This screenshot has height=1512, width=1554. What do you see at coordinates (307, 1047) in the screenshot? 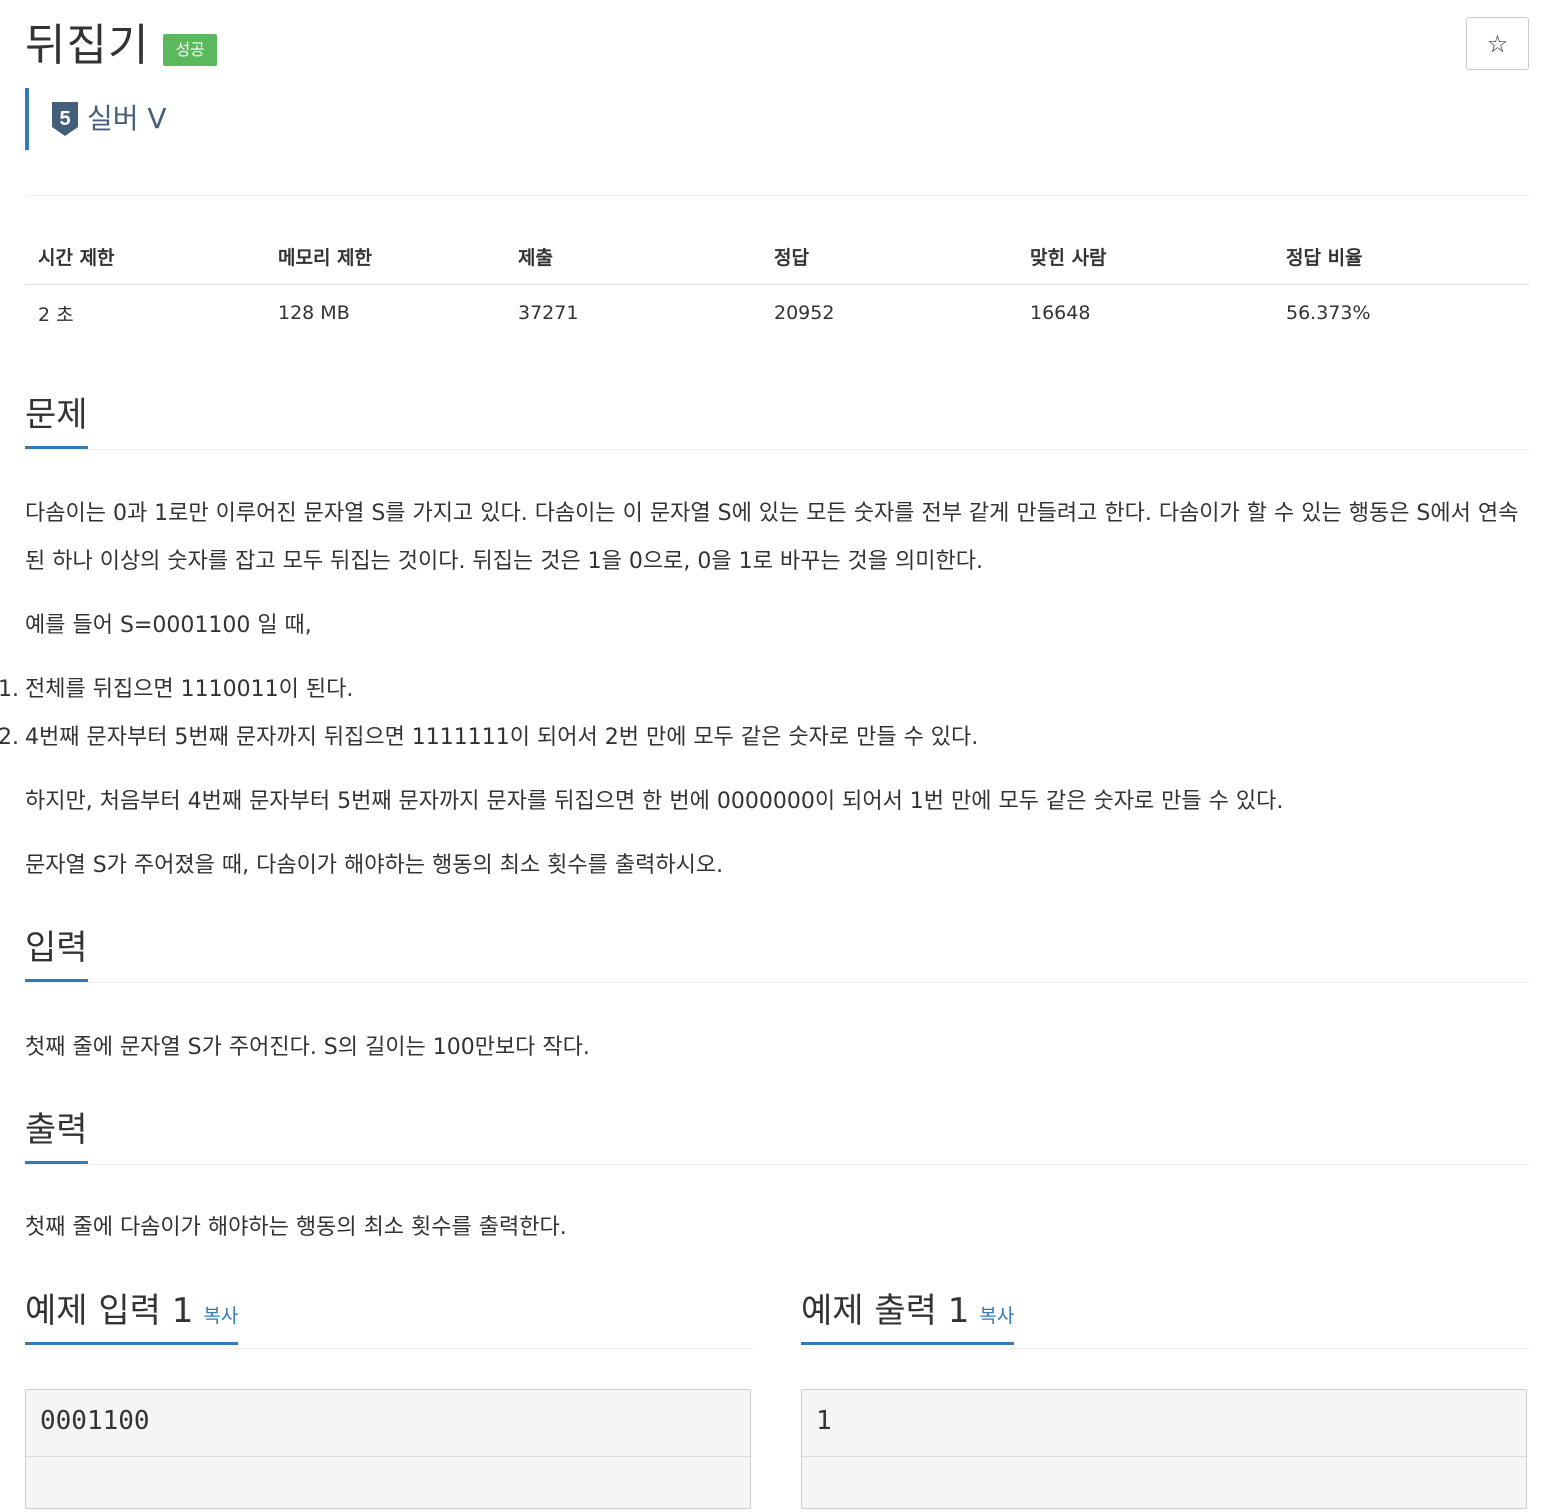
I see `input-description: 첫째 줄에 문자열 S가 주어진다. S의 길이는 100만보다 작다.` at bounding box center [307, 1047].